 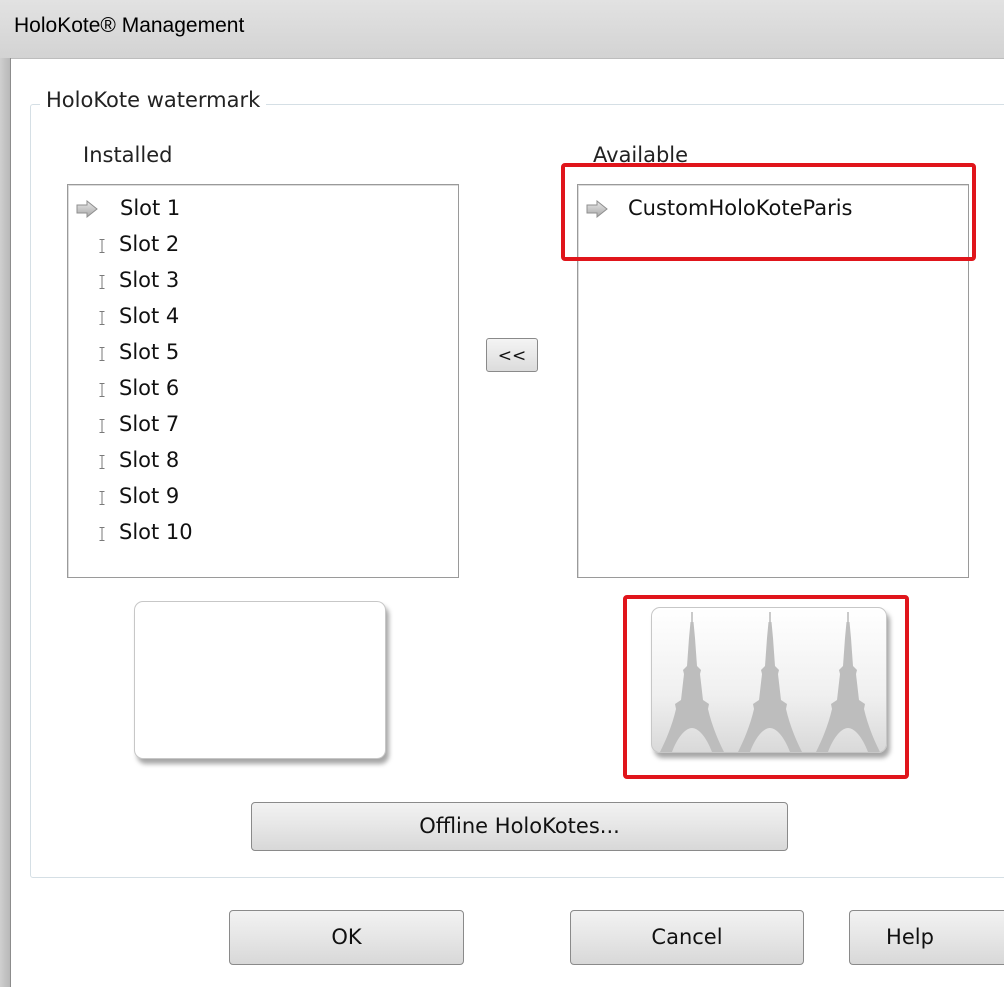 I want to click on transfer-button: <<, so click(x=512, y=355).